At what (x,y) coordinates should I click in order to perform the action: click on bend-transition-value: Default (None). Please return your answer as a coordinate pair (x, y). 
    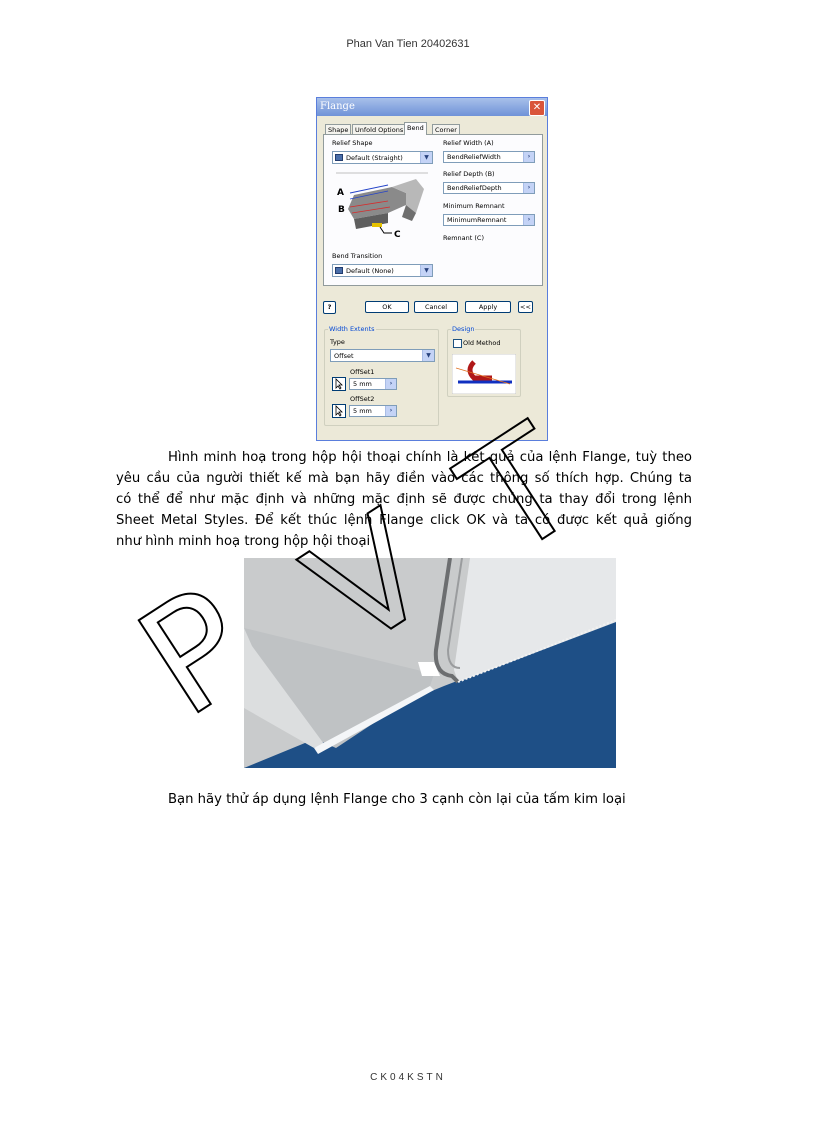
    Looking at the image, I should click on (370, 271).